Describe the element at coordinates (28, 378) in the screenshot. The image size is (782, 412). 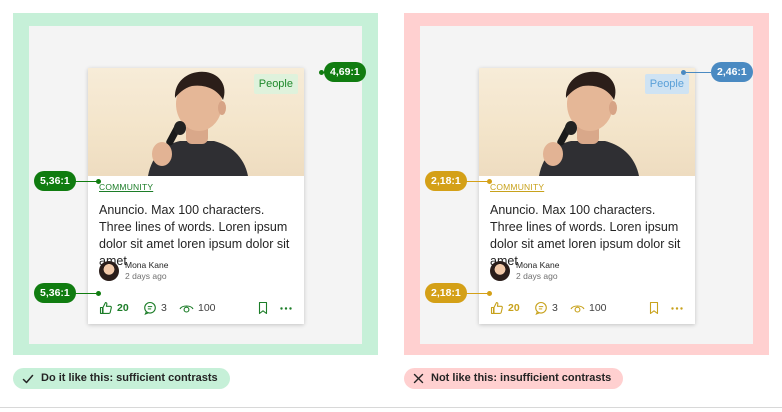
I see `checkmark-icon` at that location.